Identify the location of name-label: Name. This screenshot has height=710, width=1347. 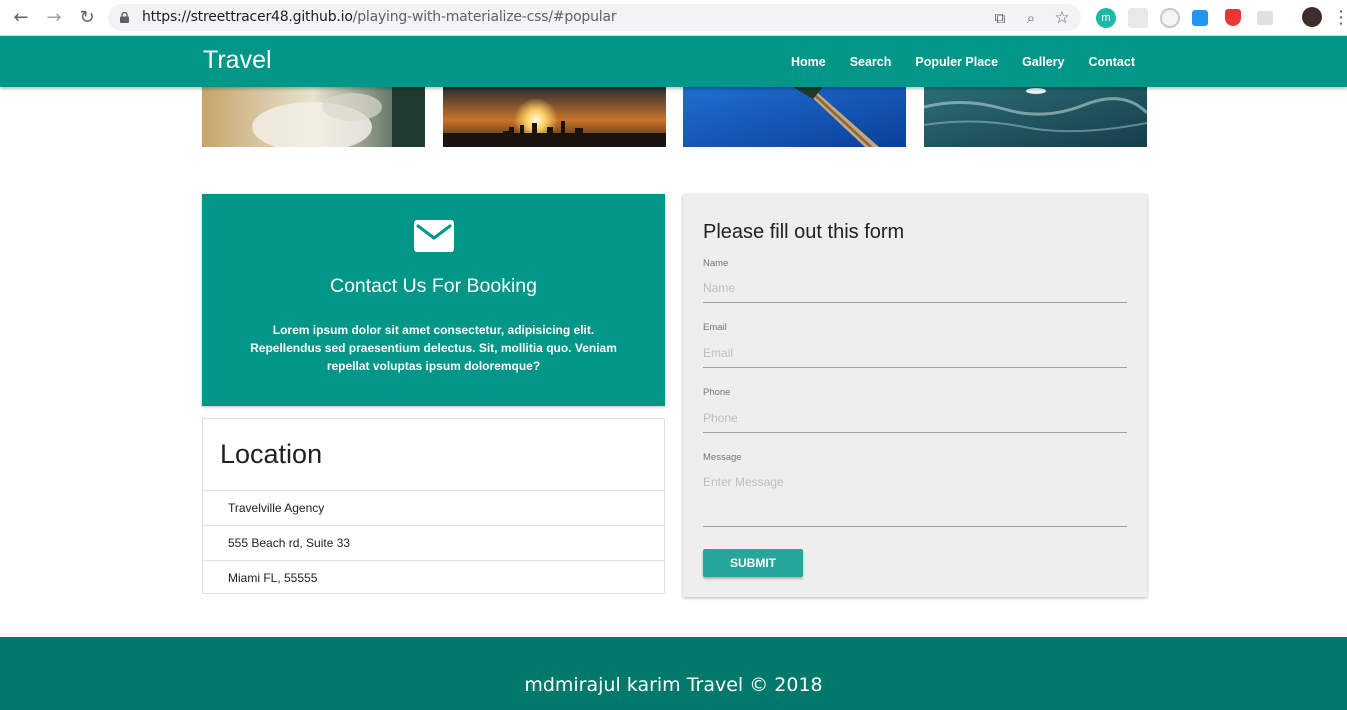
(716, 263).